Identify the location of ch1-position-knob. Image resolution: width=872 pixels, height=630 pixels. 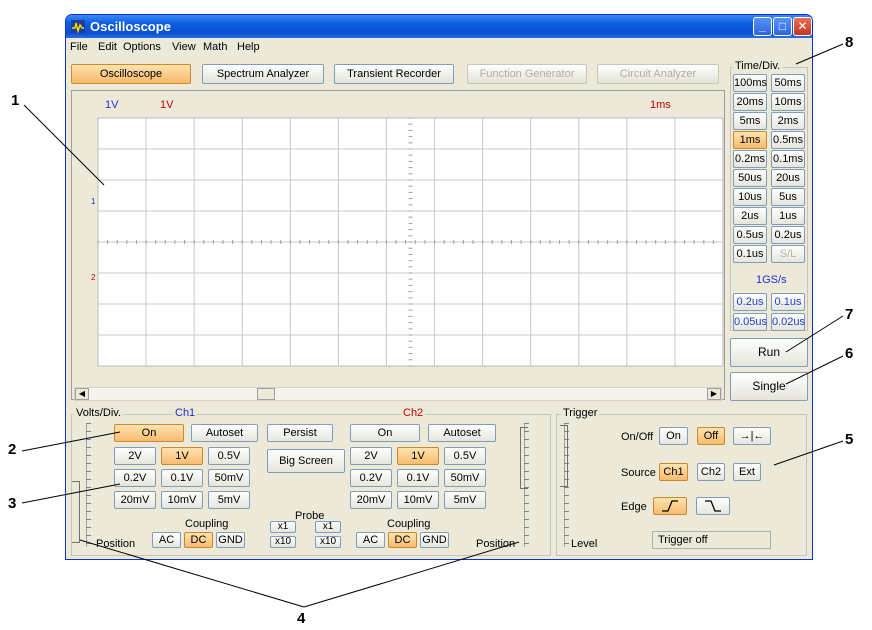
(76, 512).